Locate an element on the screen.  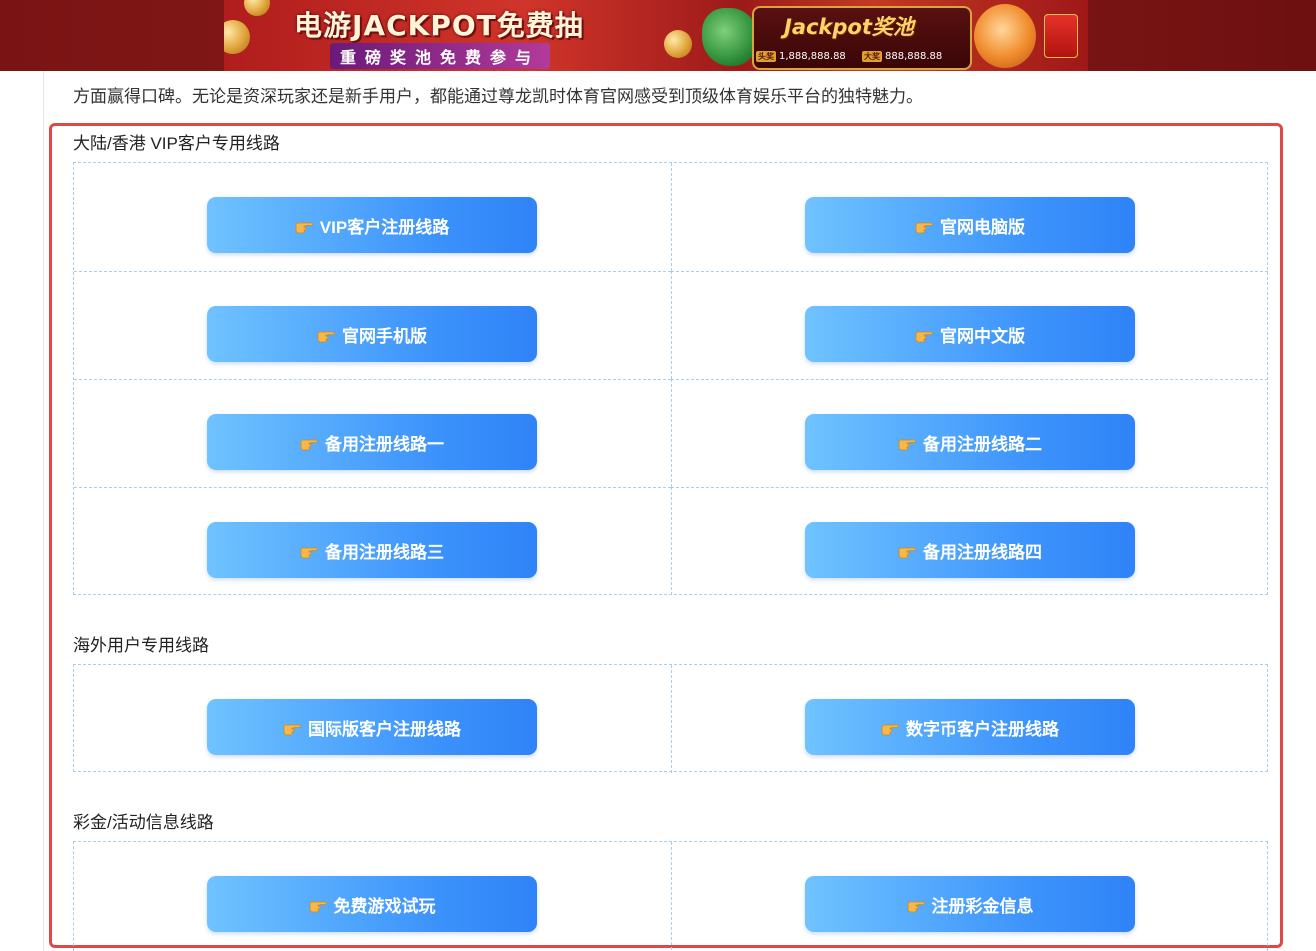
bonus-link-grid: 免费游戏试玩 注册彩金信息 is located at coordinates (670, 896).